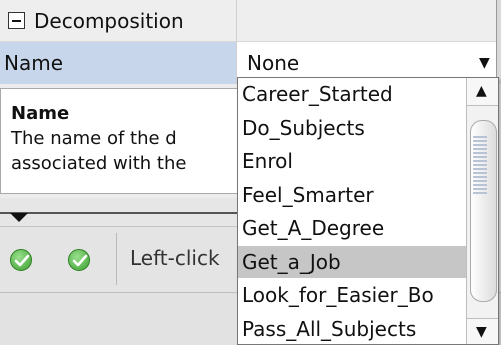 This screenshot has width=501, height=345. I want to click on dropdown-option-highlighted: Get_a_Job, so click(352, 262).